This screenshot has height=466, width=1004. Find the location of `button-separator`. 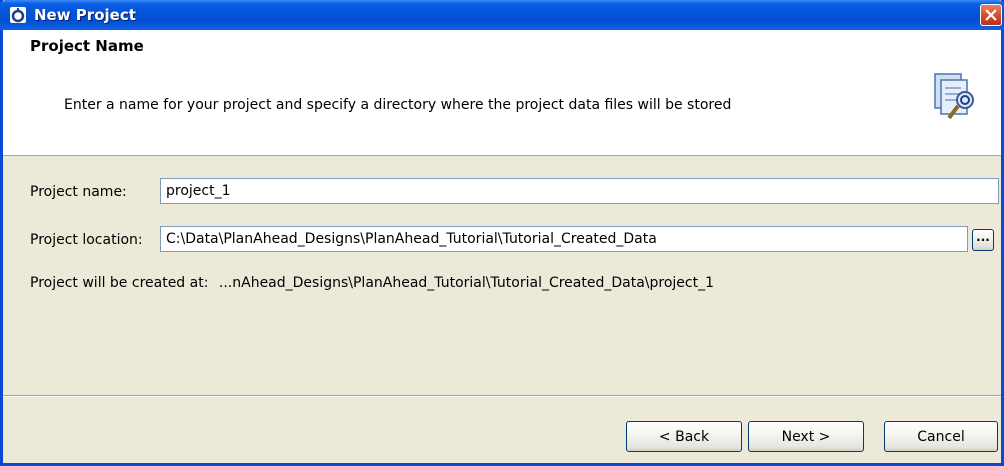

button-separator is located at coordinates (502, 396).